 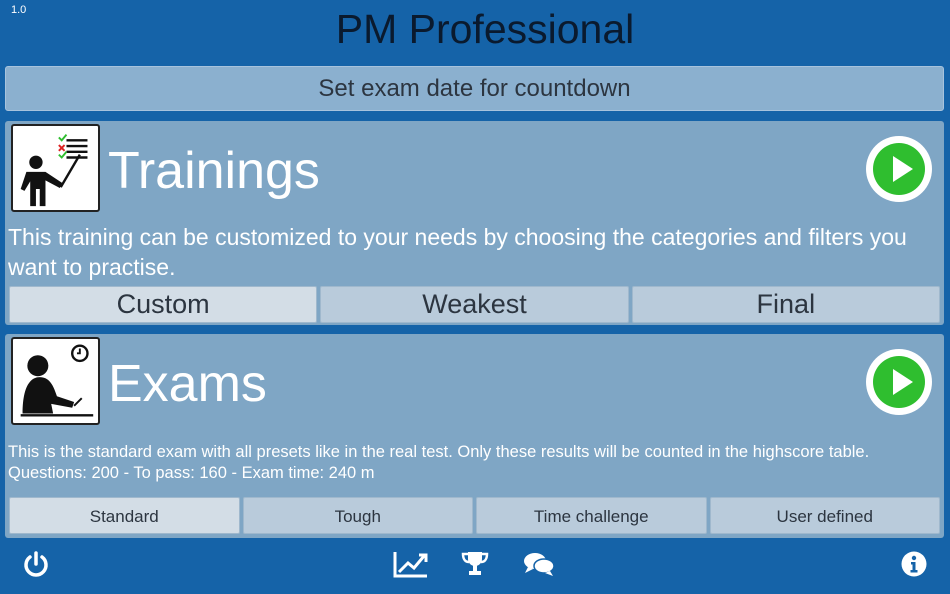 I want to click on training-final-button: Final, so click(x=785, y=304).